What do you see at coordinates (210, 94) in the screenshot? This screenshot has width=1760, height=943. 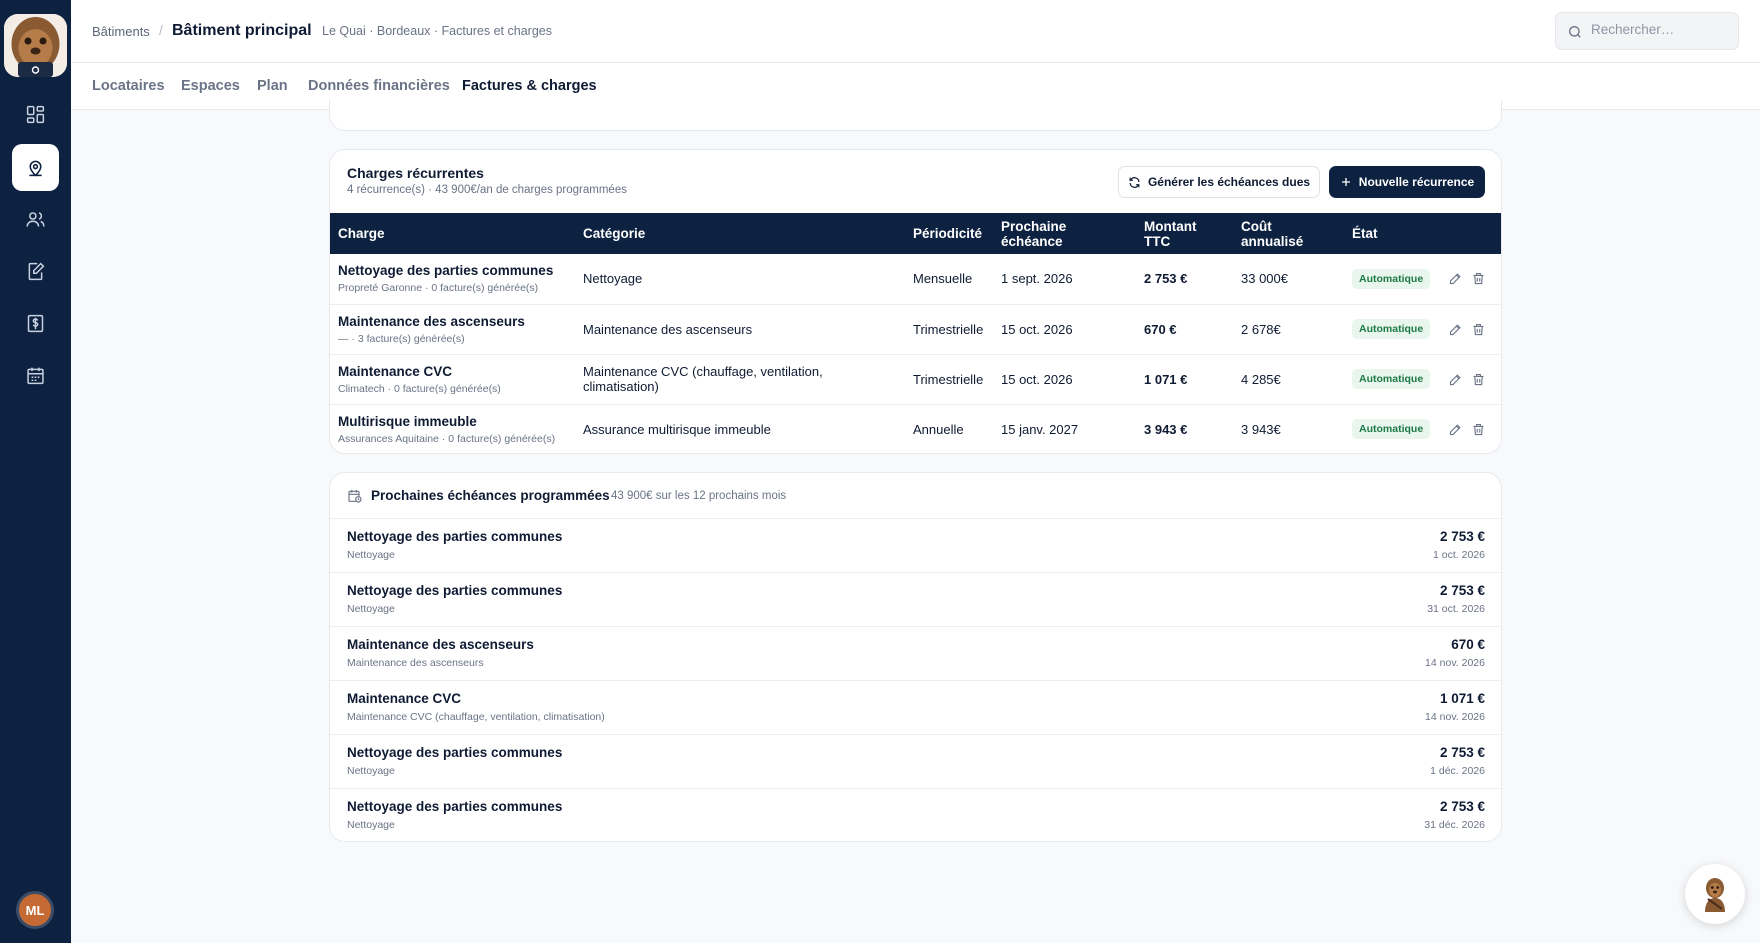 I see `tab-espaces: Espaces` at bounding box center [210, 94].